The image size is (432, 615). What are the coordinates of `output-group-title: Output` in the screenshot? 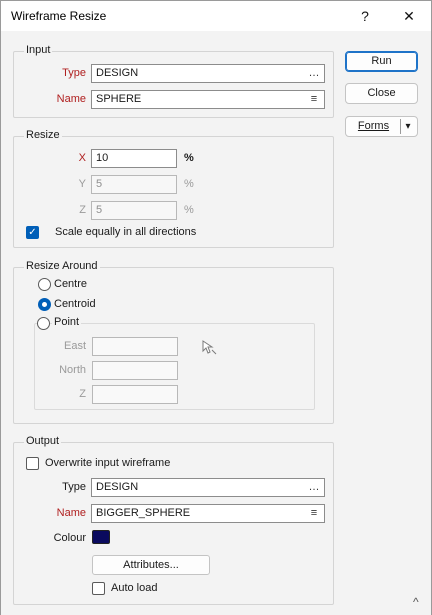 It's located at (43, 441).